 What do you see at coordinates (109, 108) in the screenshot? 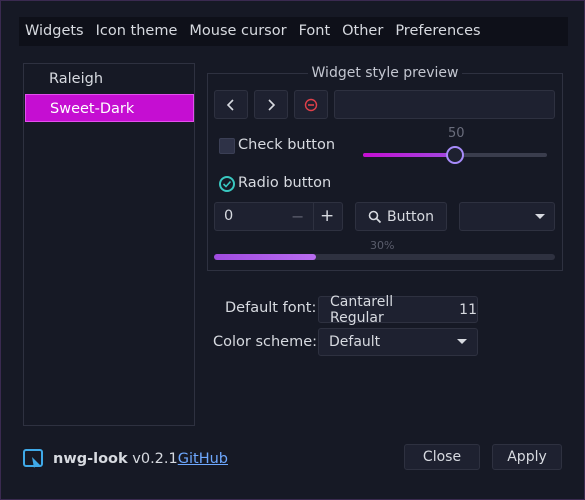
I see `theme-item-sweet-dark: Sweet-Dark` at bounding box center [109, 108].